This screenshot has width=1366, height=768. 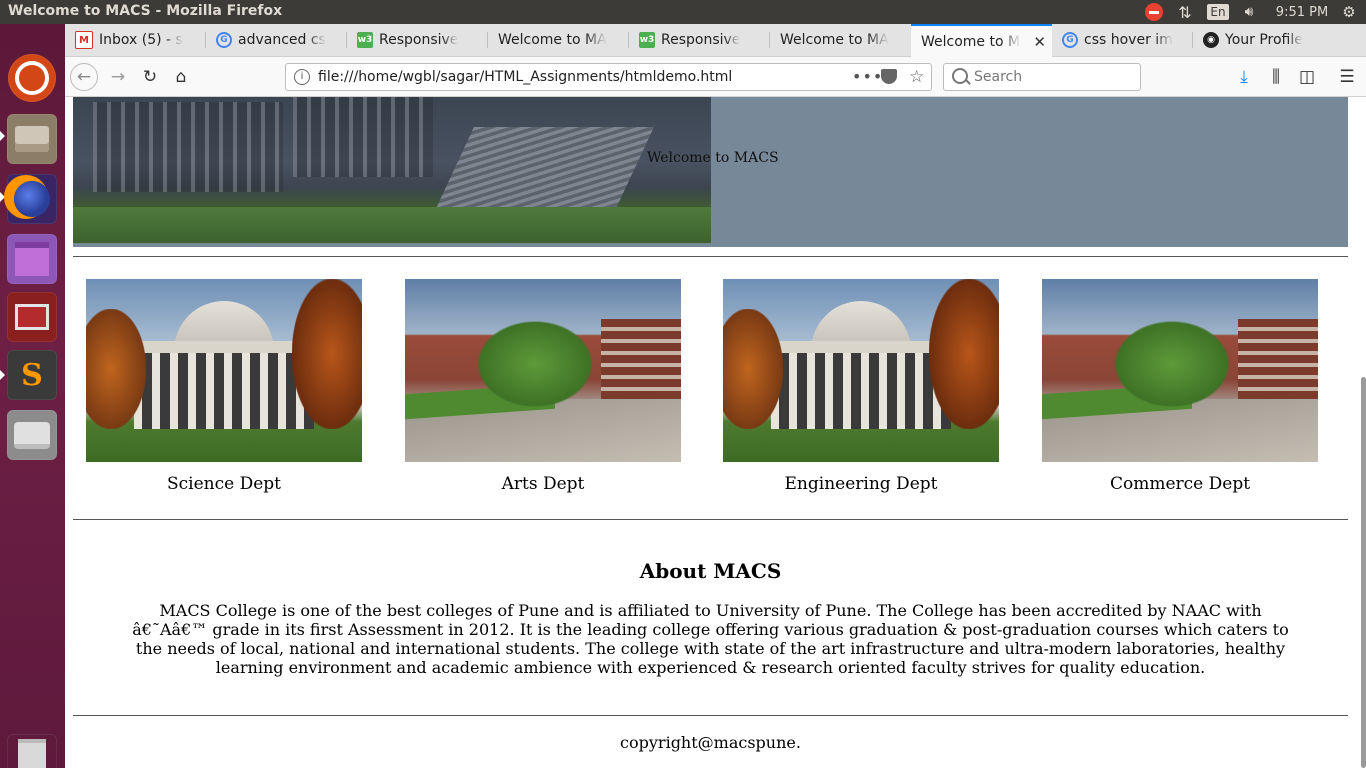 What do you see at coordinates (302, 77) in the screenshot?
I see `info-icon: i` at bounding box center [302, 77].